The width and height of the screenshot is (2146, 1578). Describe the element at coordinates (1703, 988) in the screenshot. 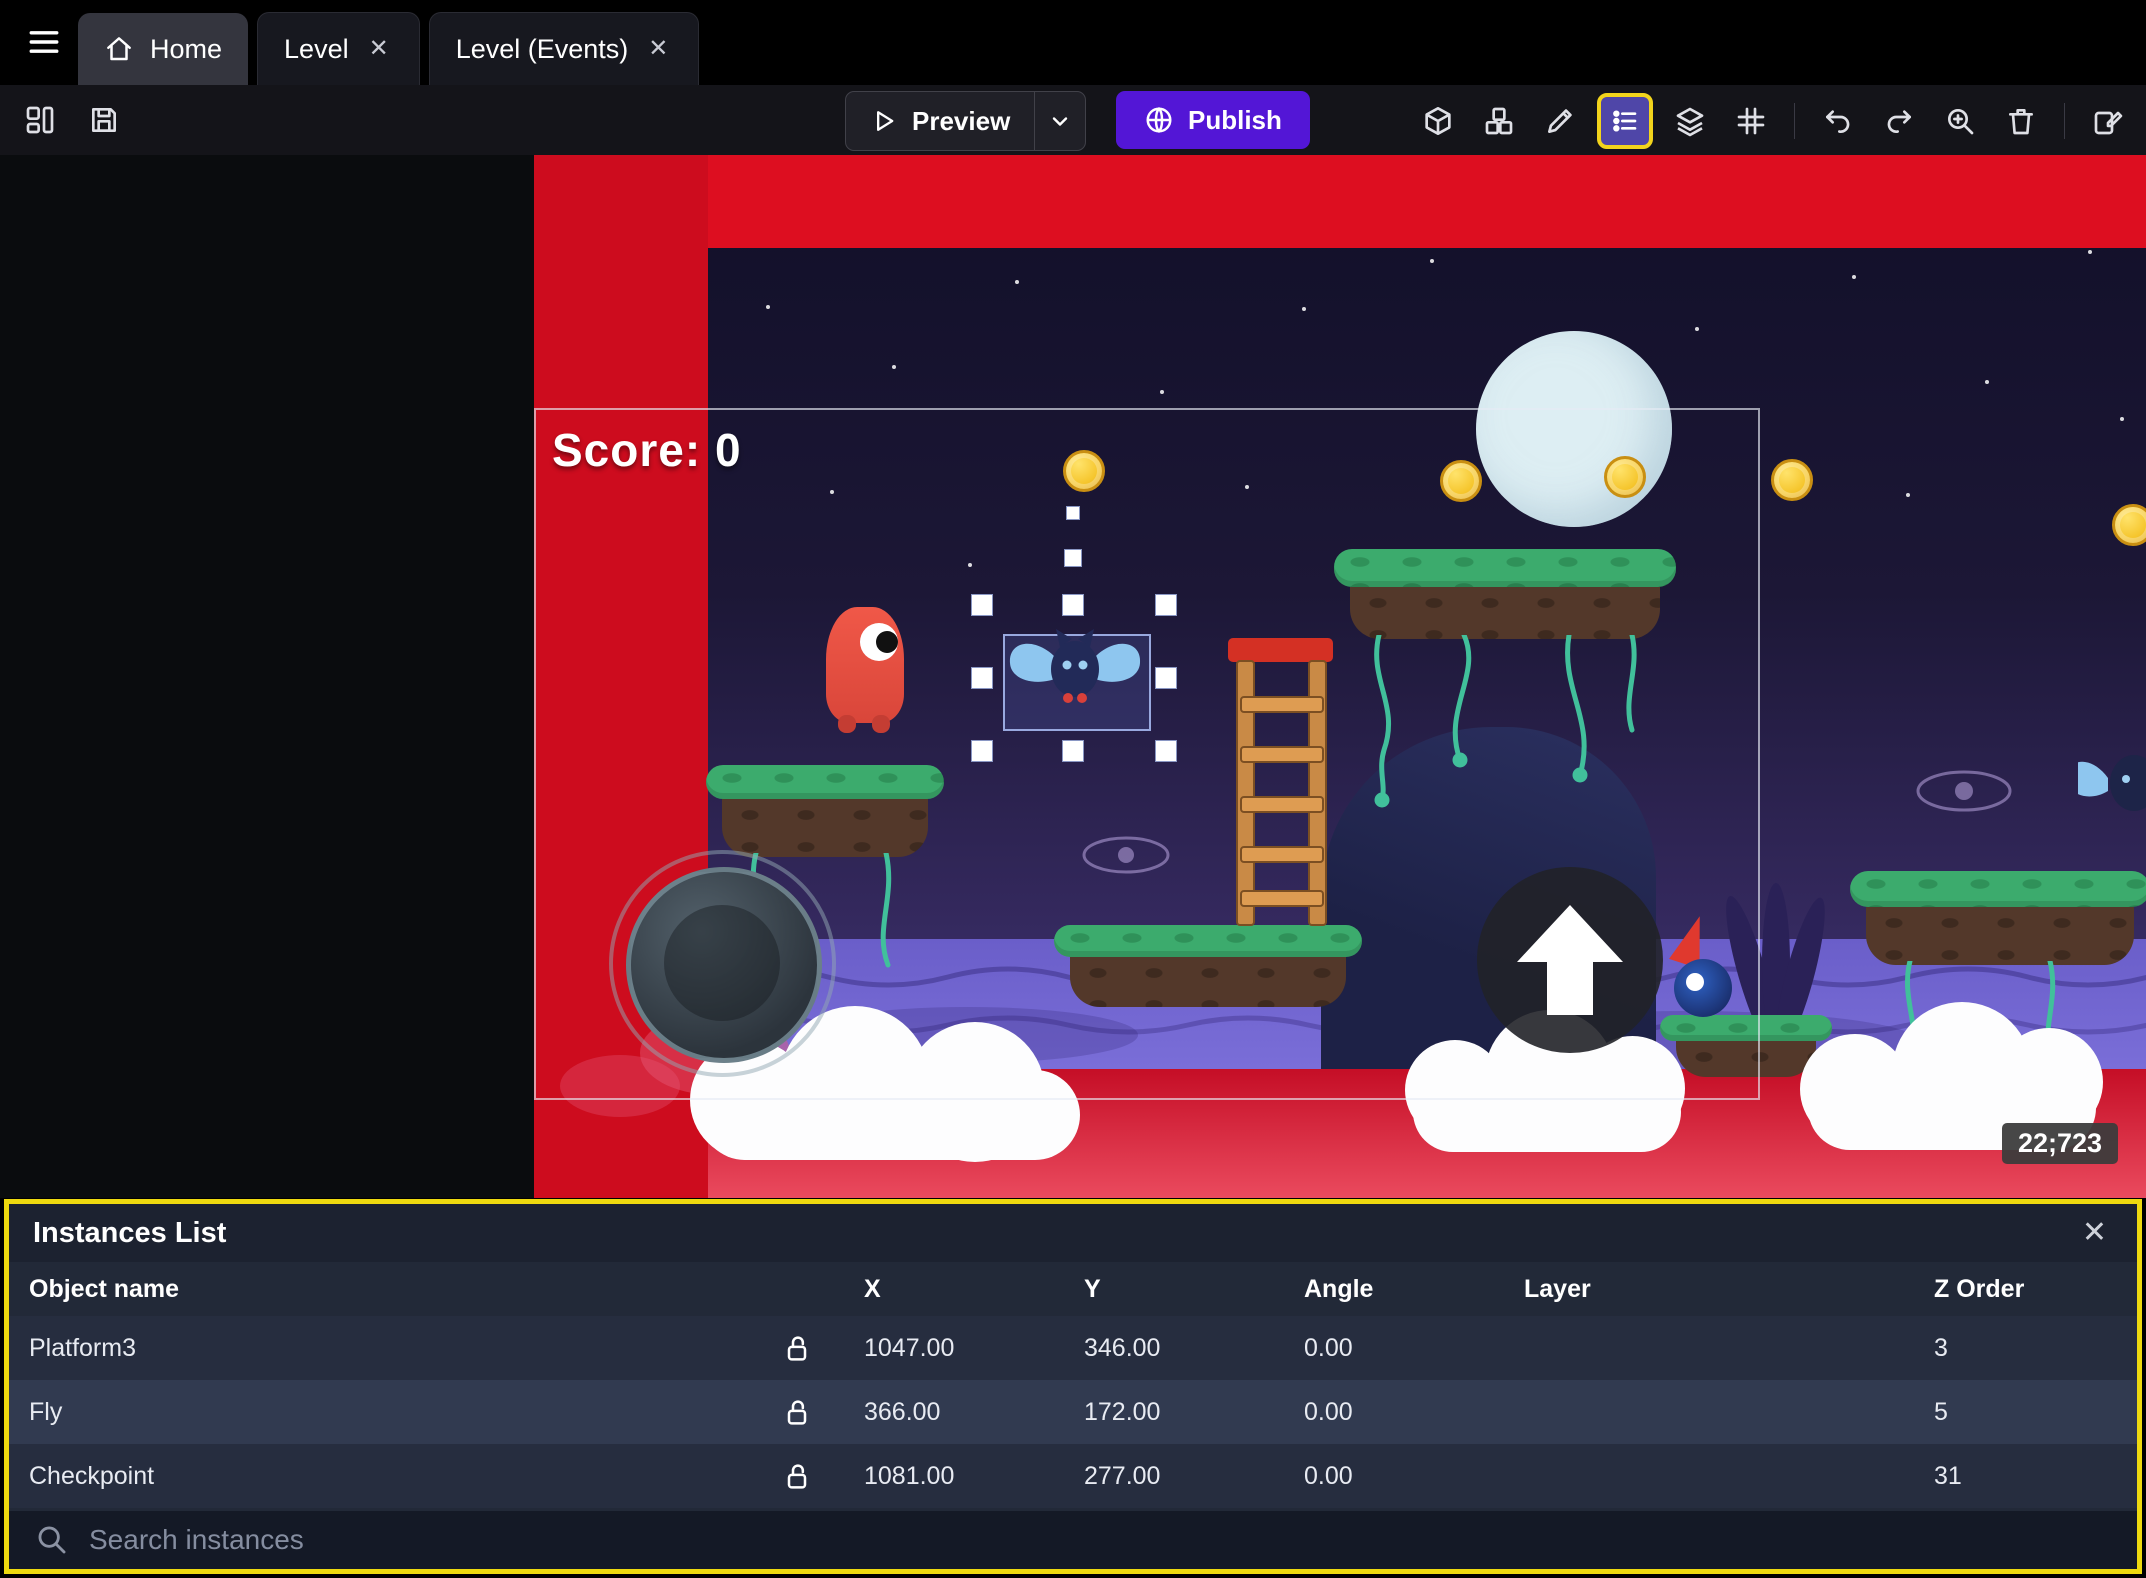

I see `enemy-instance` at that location.